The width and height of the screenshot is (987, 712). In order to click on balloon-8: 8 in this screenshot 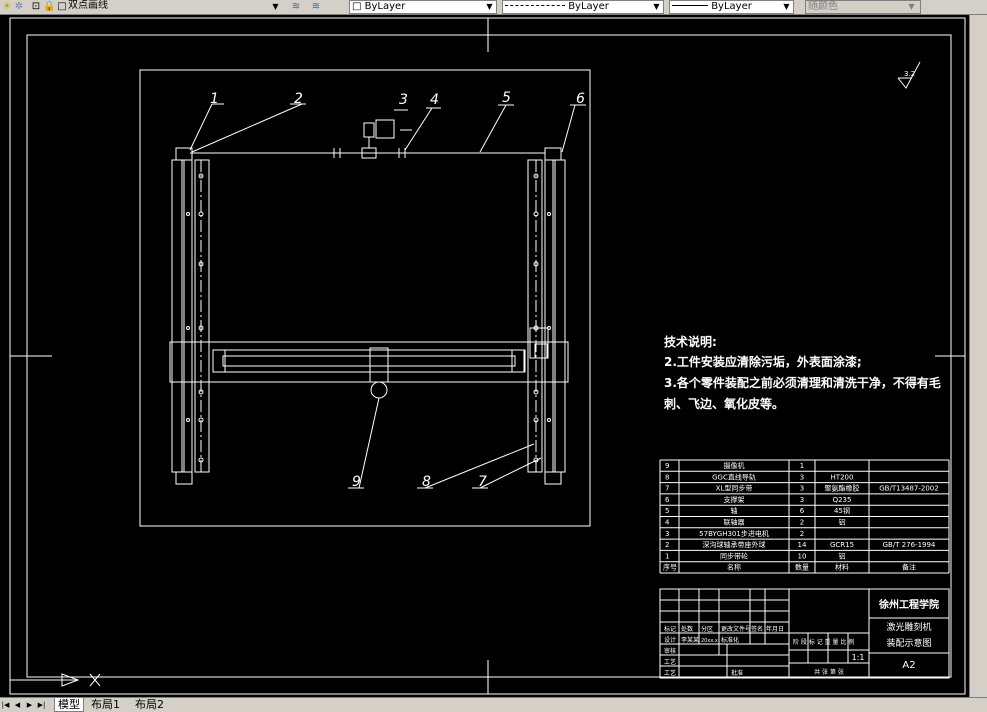, I will do `click(426, 482)`.